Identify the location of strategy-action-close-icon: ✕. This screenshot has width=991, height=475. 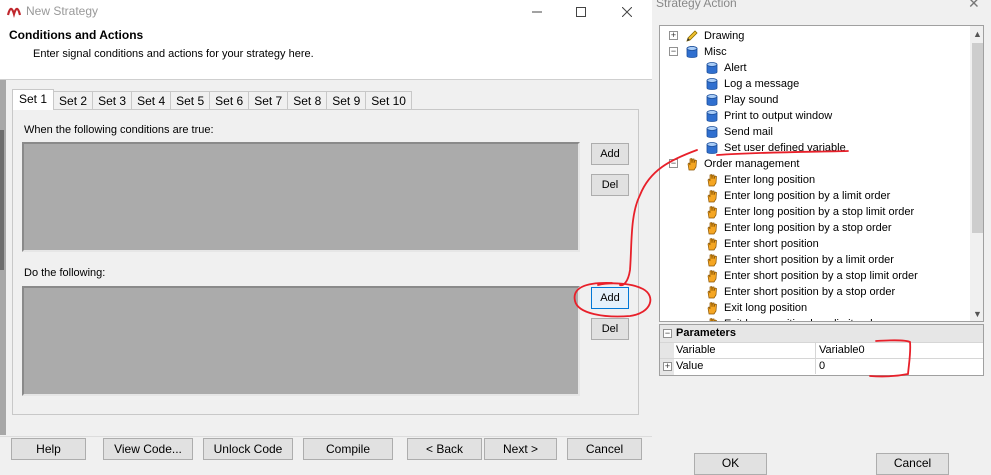
(974, 6).